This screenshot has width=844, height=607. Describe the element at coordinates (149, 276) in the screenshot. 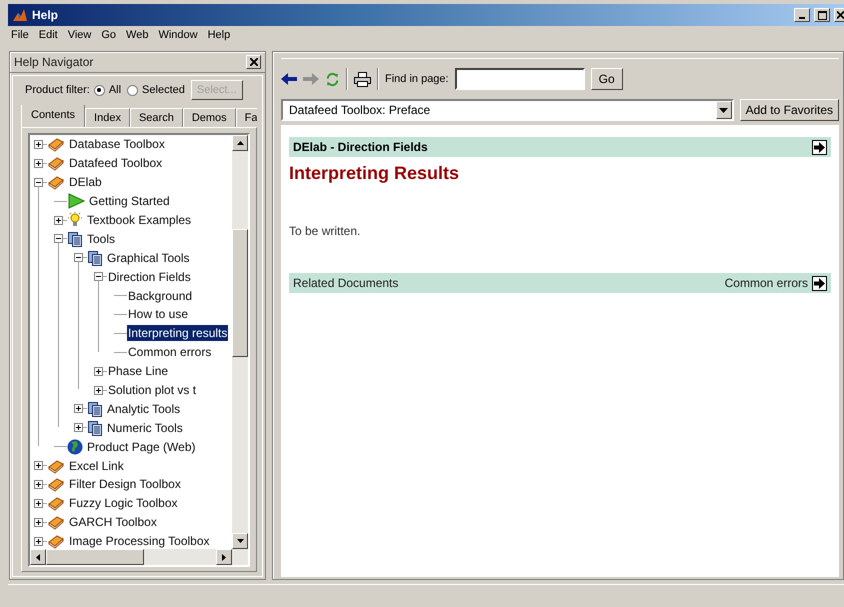

I see `tree-item: Direction Fields` at that location.